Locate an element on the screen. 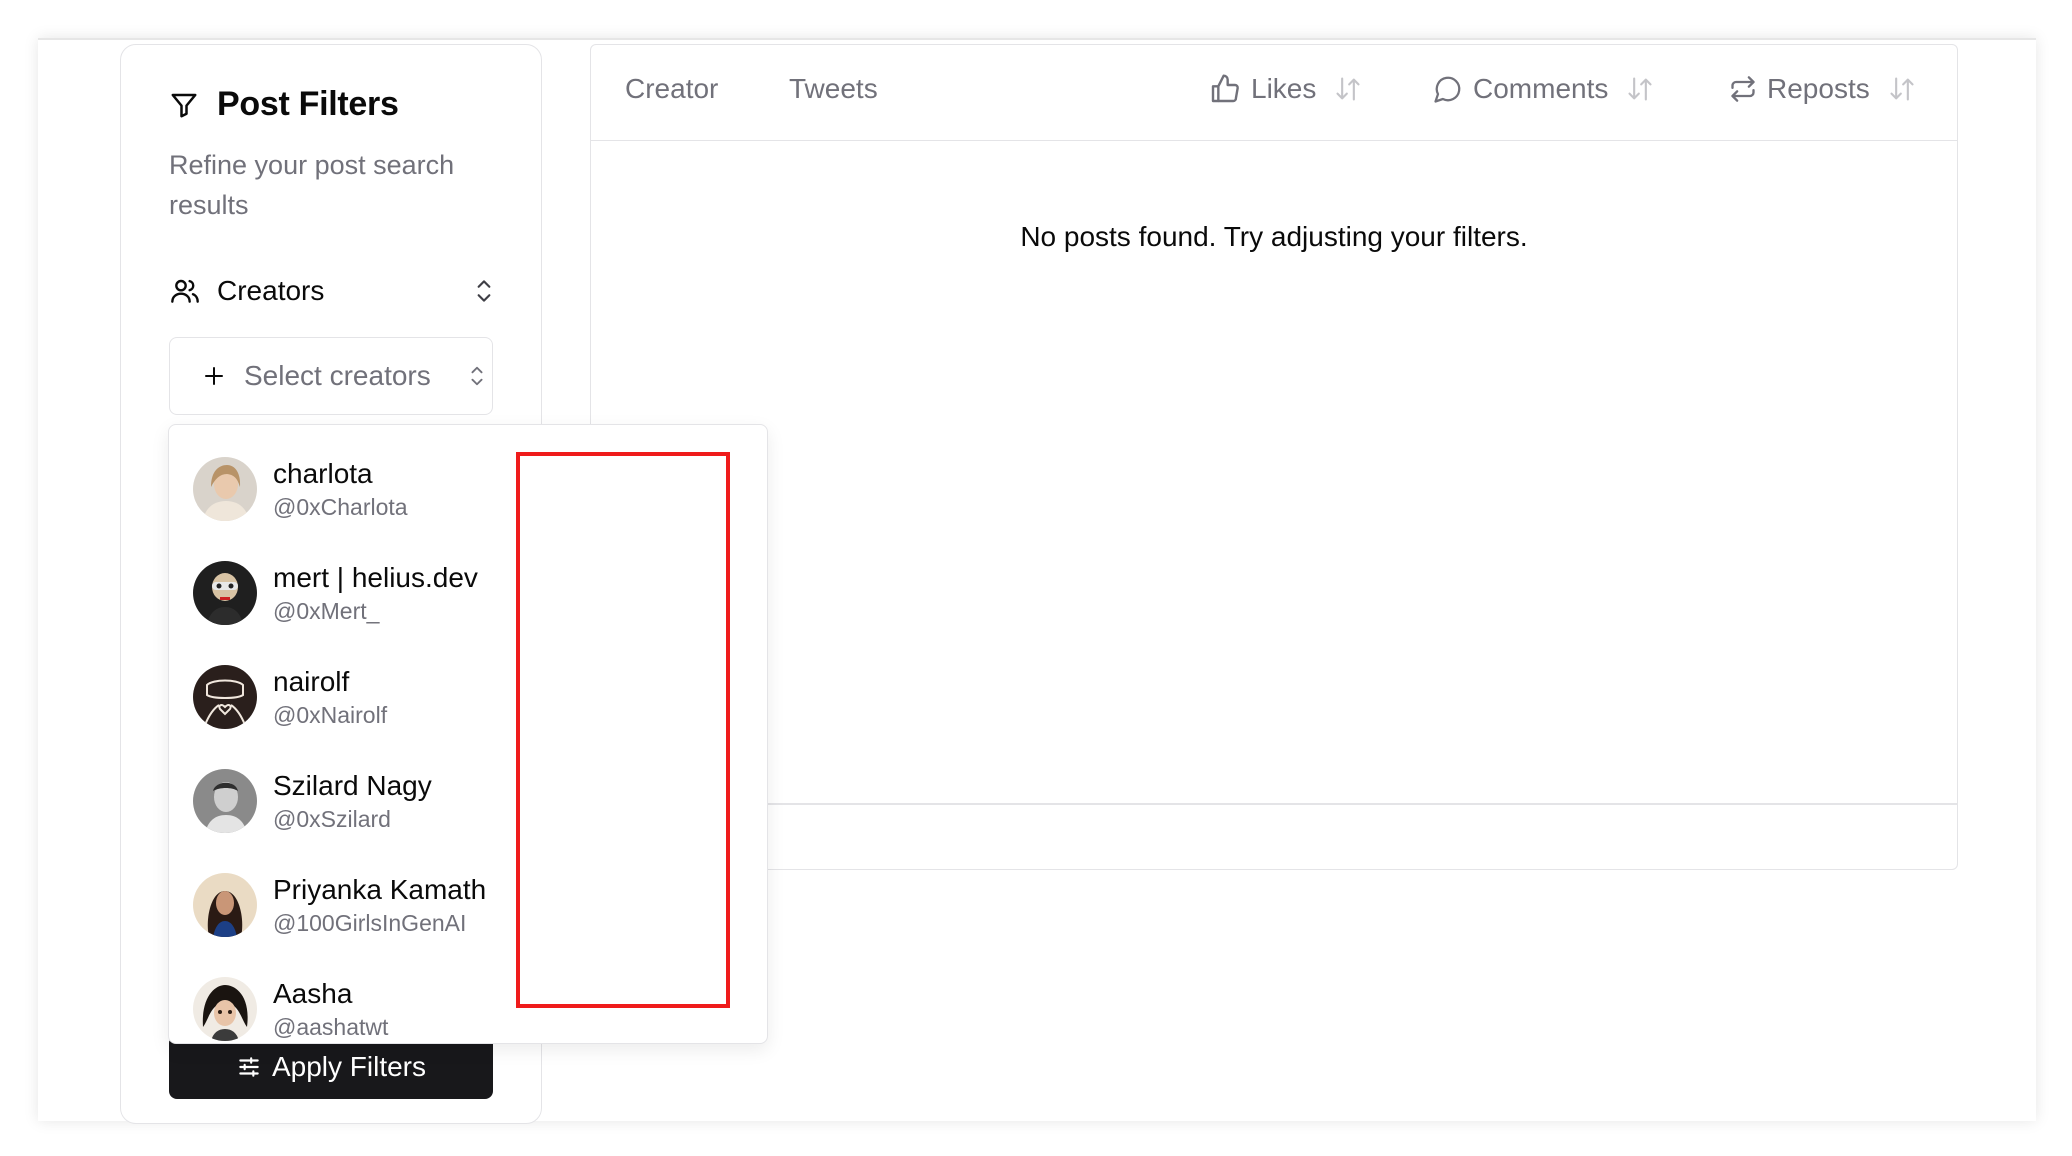 The height and width of the screenshot is (1156, 2072). creator-name: nairolf is located at coordinates (311, 681).